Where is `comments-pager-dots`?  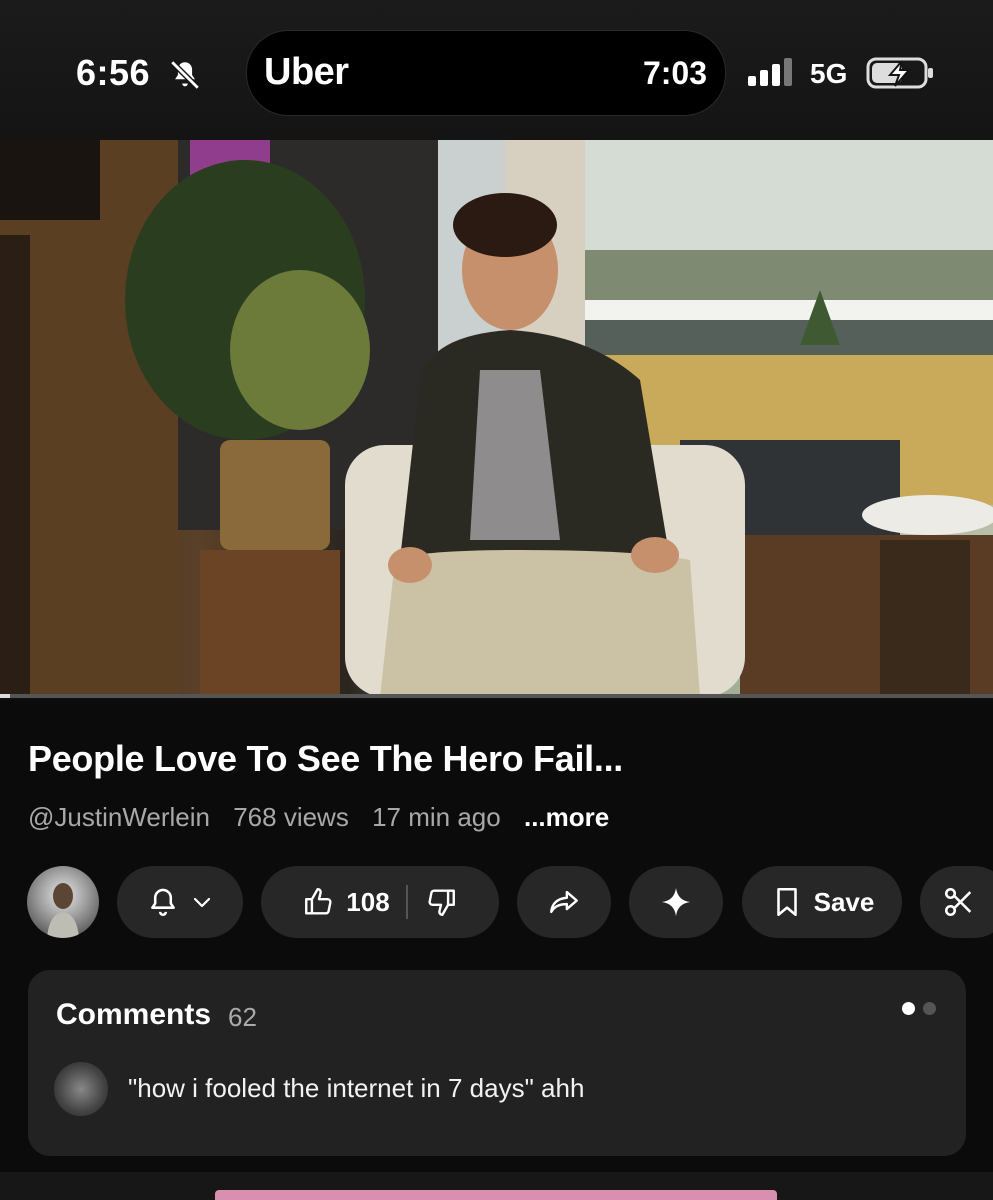
comments-pager-dots is located at coordinates (919, 1008).